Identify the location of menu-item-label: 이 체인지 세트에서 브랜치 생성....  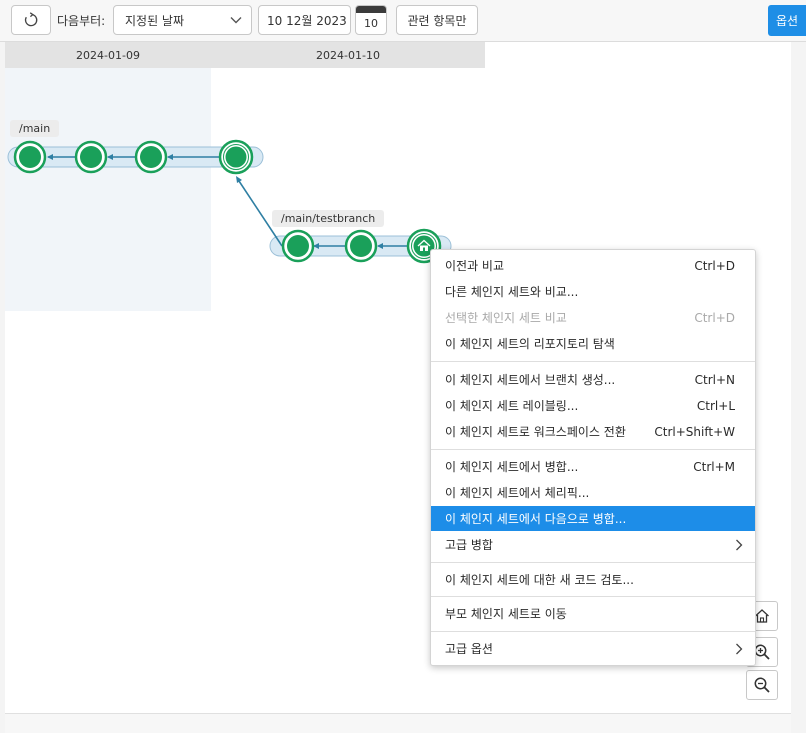
(530, 380).